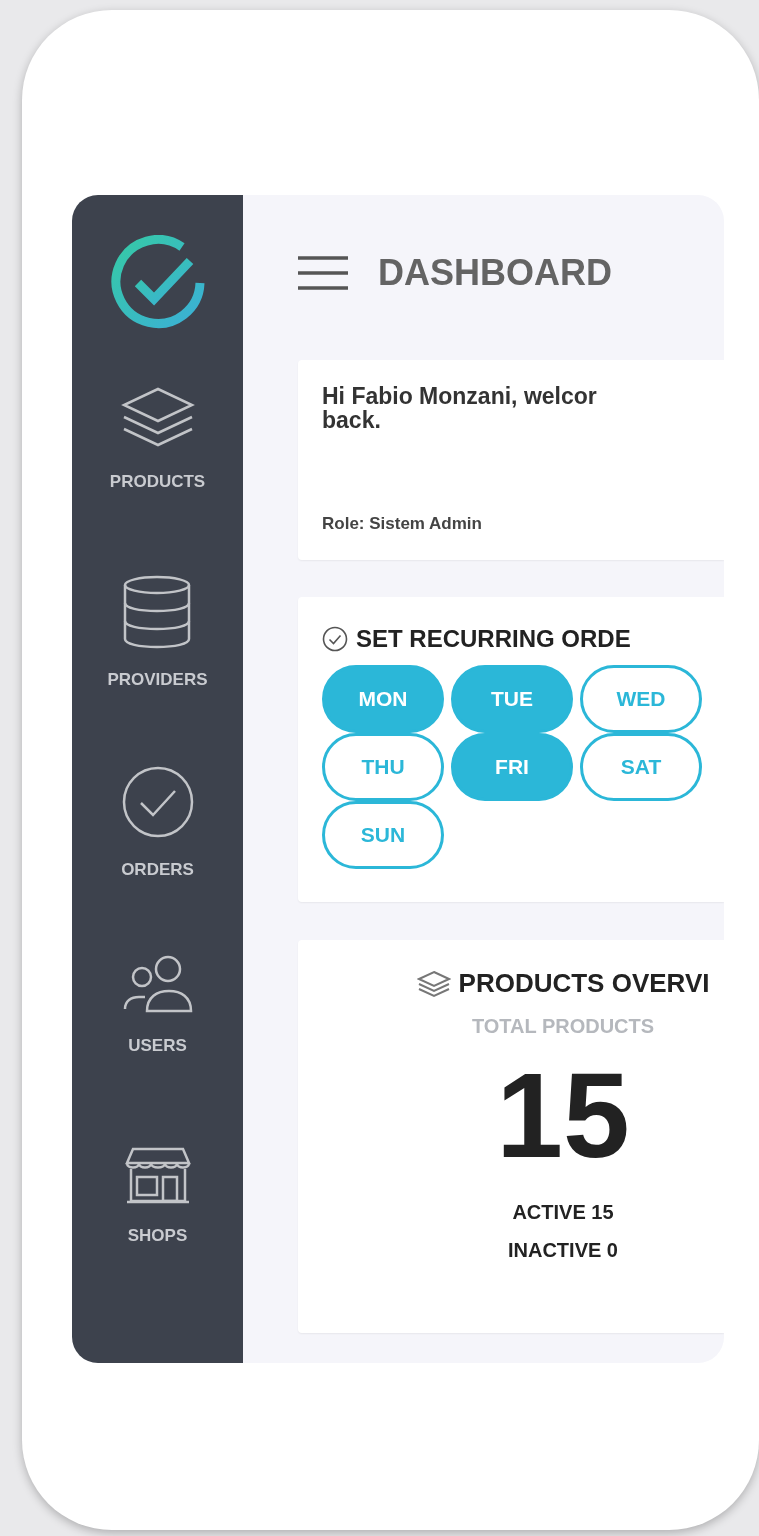 The height and width of the screenshot is (1536, 759). Describe the element at coordinates (157, 480) in the screenshot. I see `sidebar-item: PRODUCTS` at that location.